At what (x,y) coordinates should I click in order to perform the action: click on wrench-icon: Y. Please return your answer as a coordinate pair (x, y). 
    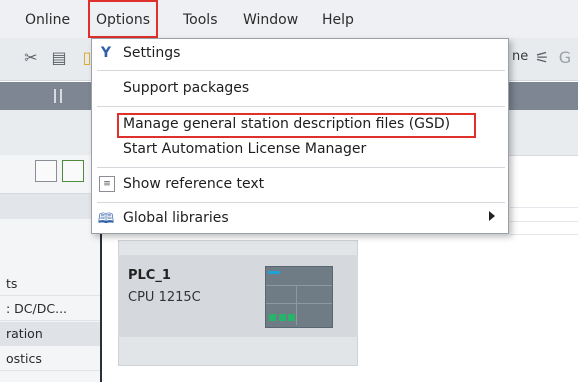
    Looking at the image, I should click on (106, 53).